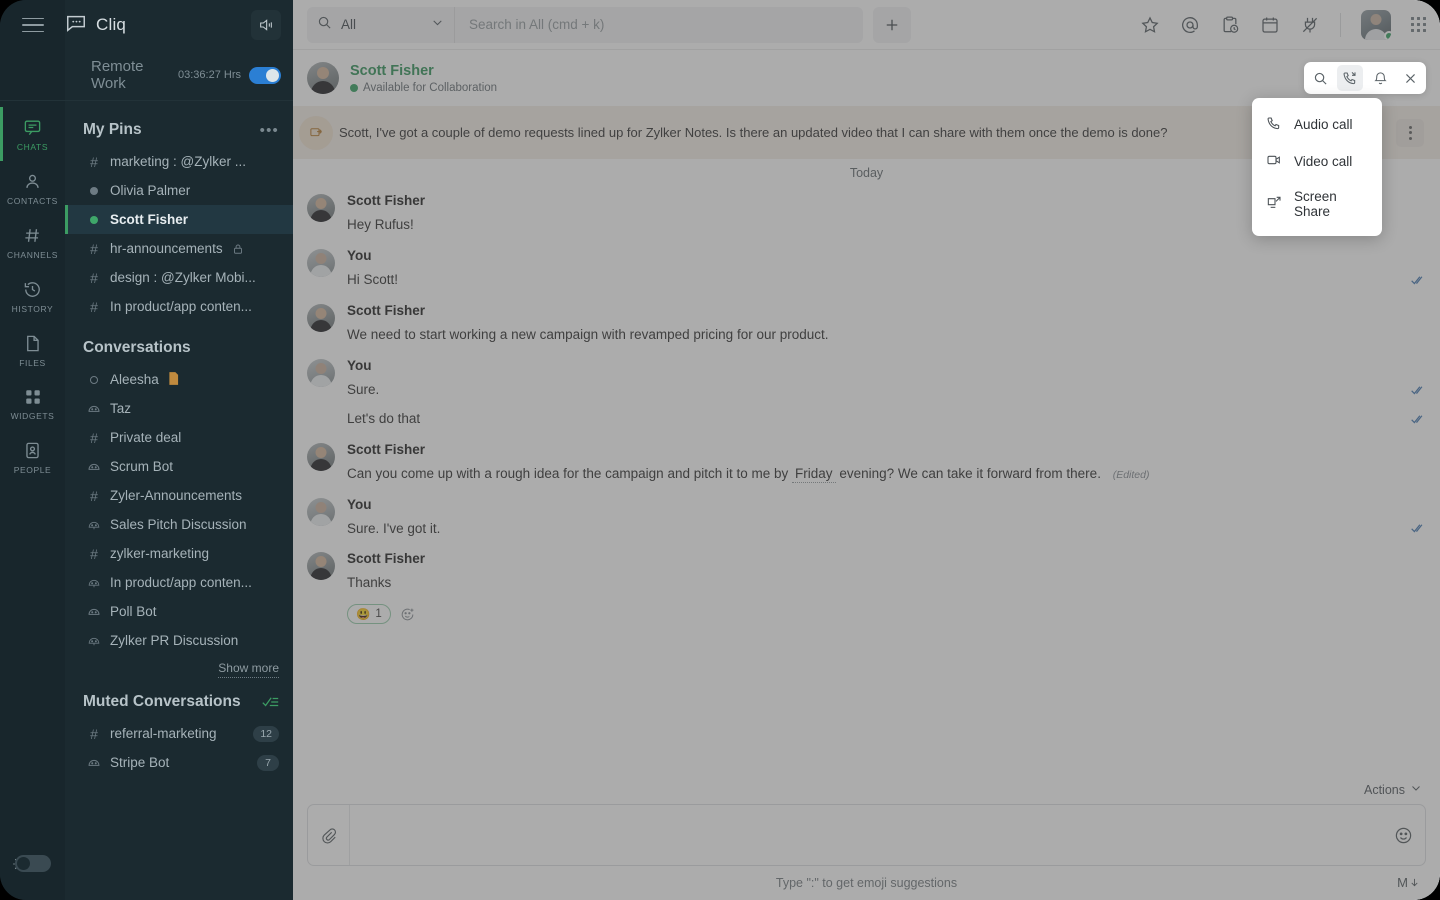  What do you see at coordinates (866, 791) in the screenshot?
I see `actions-row: Actions` at bounding box center [866, 791].